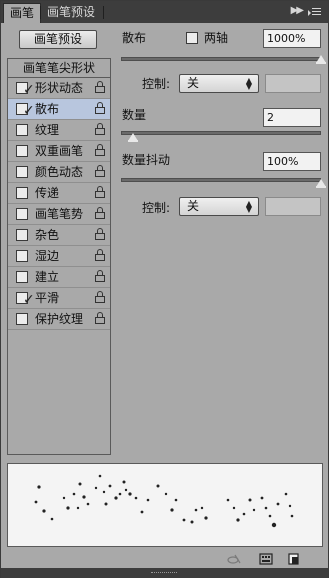 Image resolution: width=329 pixels, height=578 pixels. Describe the element at coordinates (216, 38) in the screenshot. I see `both-axes-label: 两轴` at that location.